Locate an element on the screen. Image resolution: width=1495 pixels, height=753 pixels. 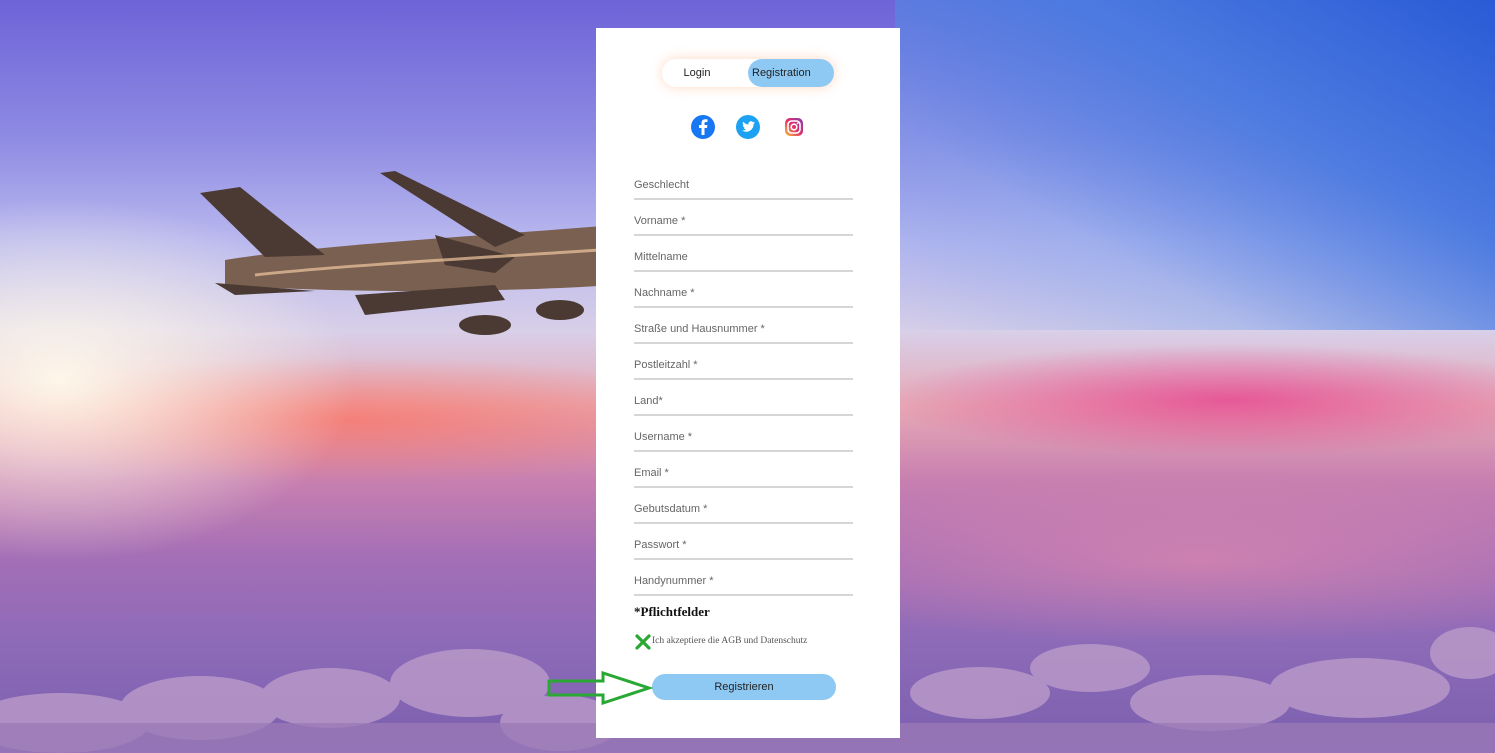
airplane-image is located at coordinates (407, 253).